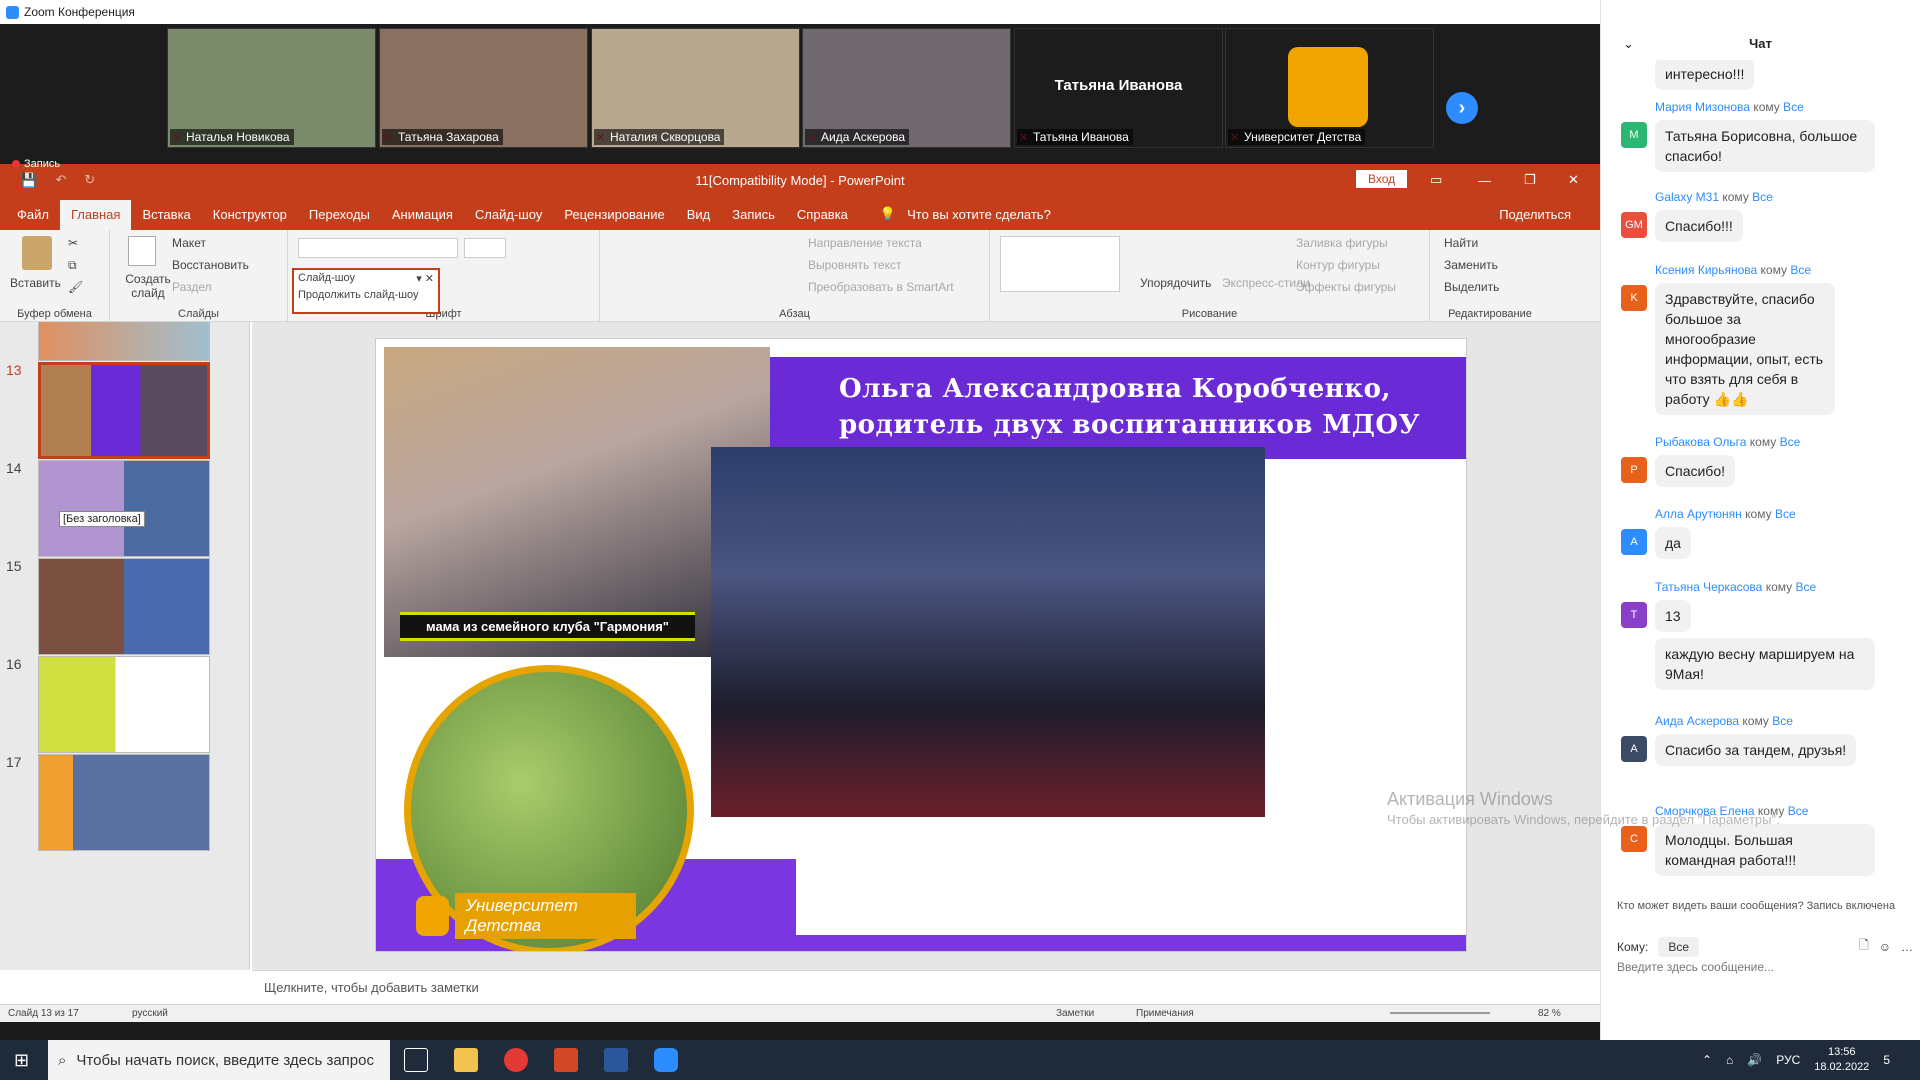  I want to click on language-indicator: русский, so click(150, 1013).